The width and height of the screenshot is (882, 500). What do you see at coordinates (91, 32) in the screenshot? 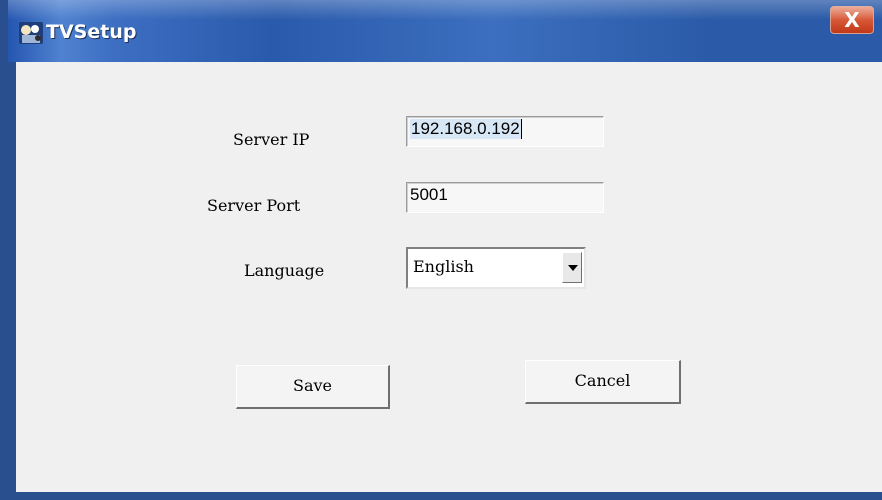
I see `window-title: TVSetup` at bounding box center [91, 32].